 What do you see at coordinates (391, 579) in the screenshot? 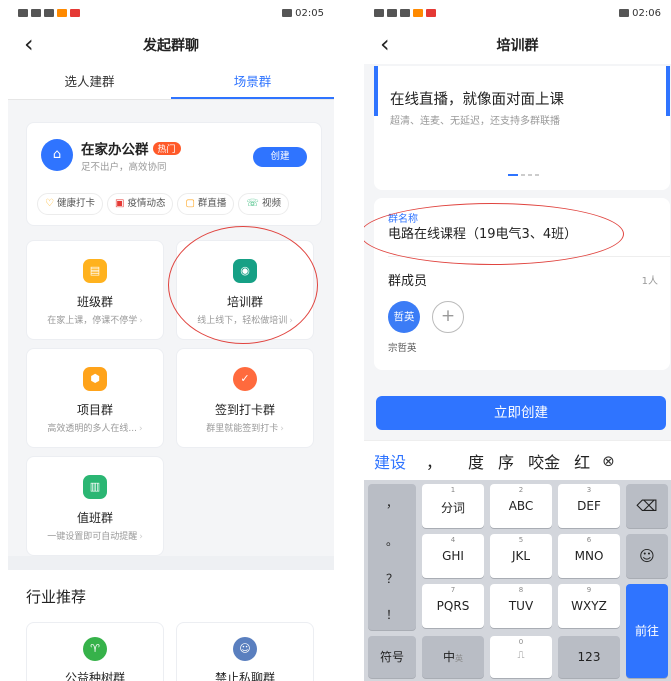
I see `punct-key: ？` at bounding box center [391, 579].